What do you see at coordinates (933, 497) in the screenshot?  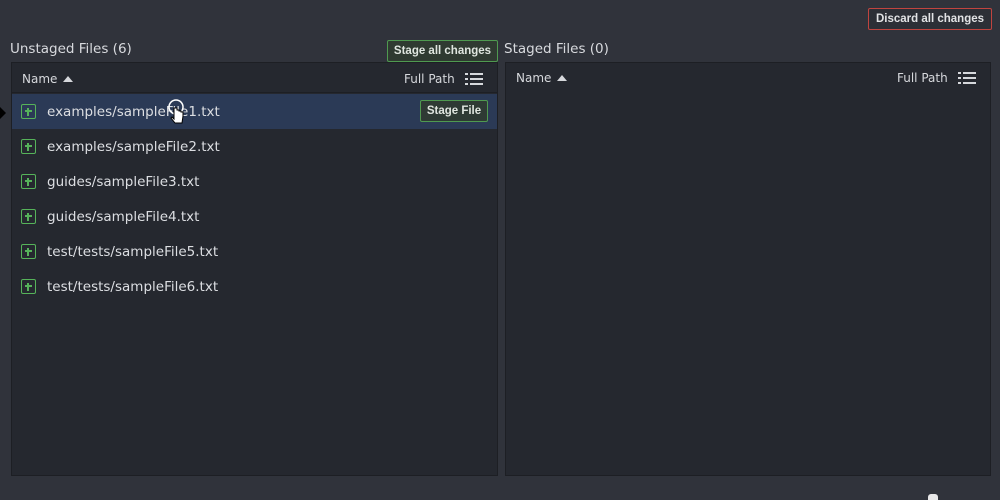 I see `status-indicator` at bounding box center [933, 497].